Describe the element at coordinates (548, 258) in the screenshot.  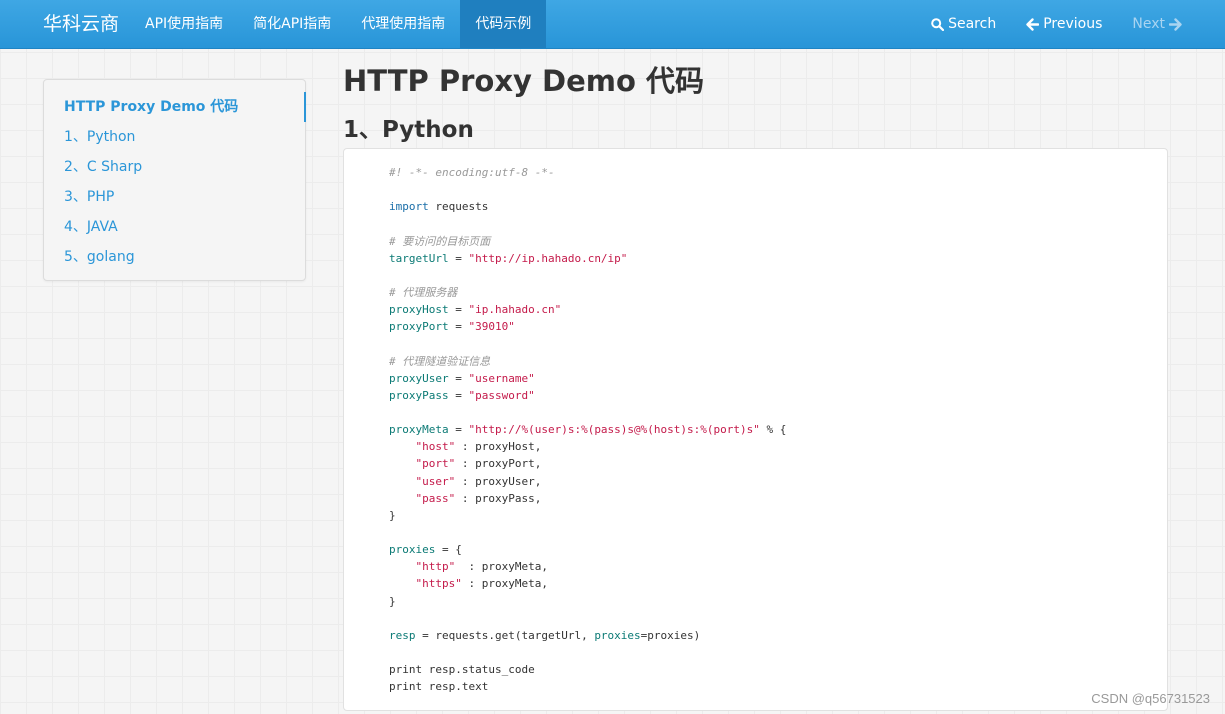
I see `code-token: "http://ip.hahado.cn/ip"` at that location.